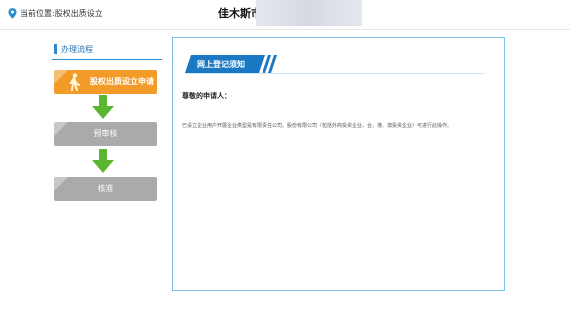  I want to click on step-label: 预审核, so click(105, 133).